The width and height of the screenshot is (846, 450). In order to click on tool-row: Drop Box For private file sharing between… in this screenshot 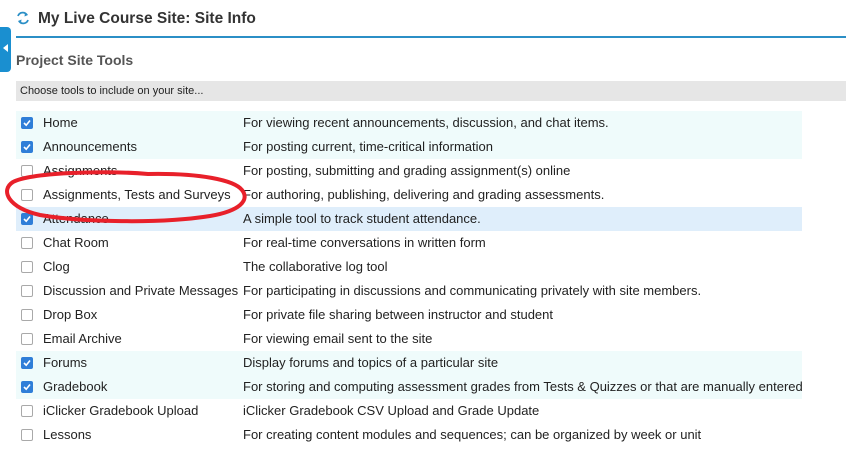, I will do `click(409, 315)`.